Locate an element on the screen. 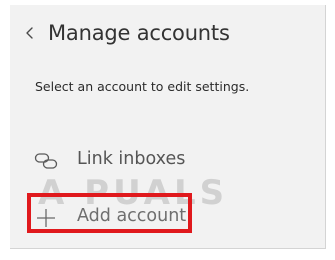 This screenshot has width=335, height=260. chevron-left-icon is located at coordinates (30, 33).